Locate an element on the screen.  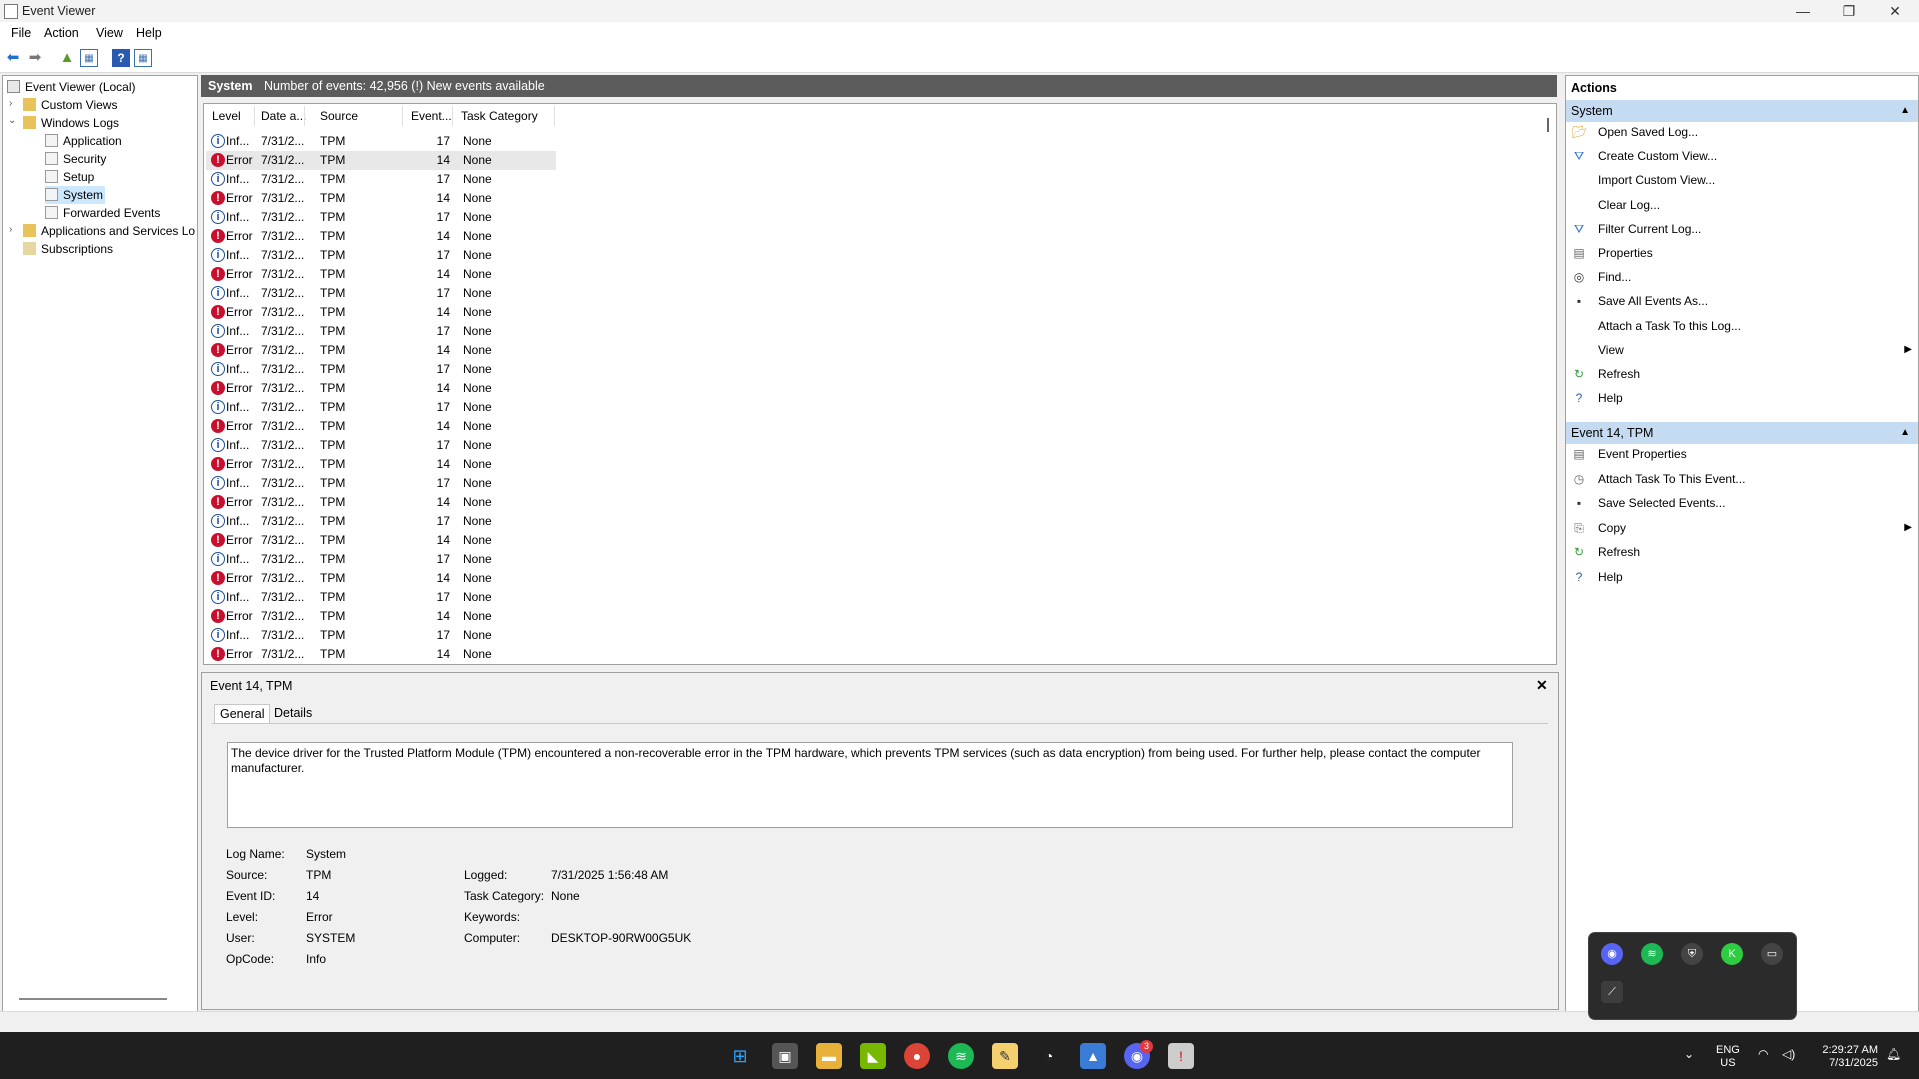
forward-arrow-icon: ➡ is located at coordinates (35, 58).